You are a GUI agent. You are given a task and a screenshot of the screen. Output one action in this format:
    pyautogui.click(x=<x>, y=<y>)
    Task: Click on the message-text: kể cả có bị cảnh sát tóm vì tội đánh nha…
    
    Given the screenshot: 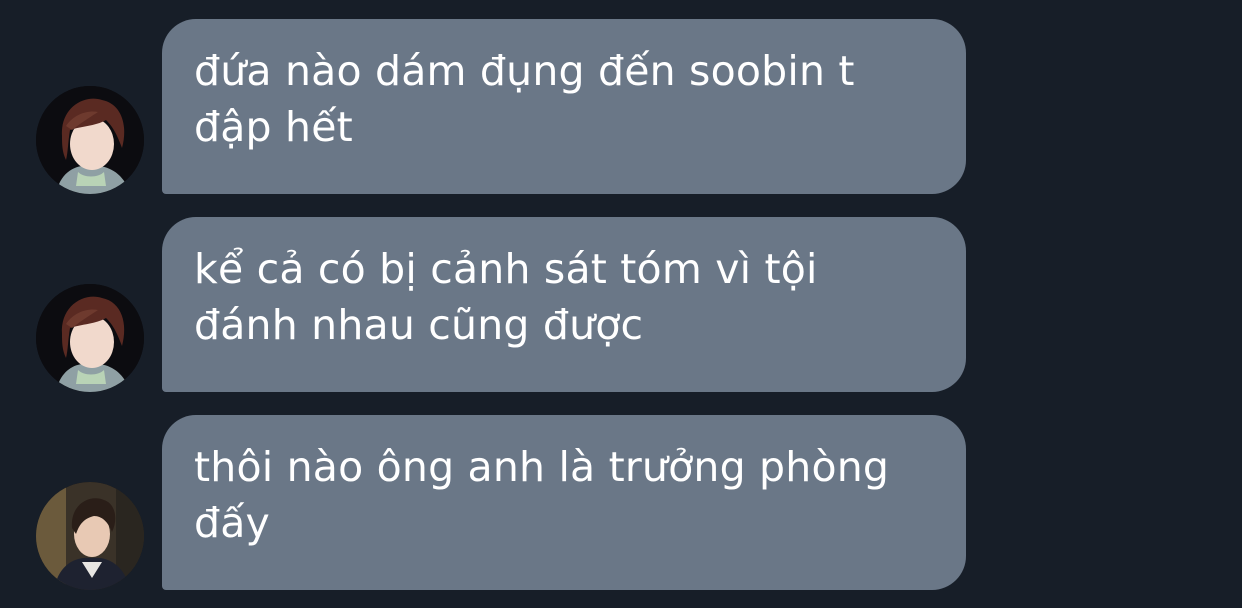 What is the action you would take?
    pyautogui.click(x=506, y=297)
    